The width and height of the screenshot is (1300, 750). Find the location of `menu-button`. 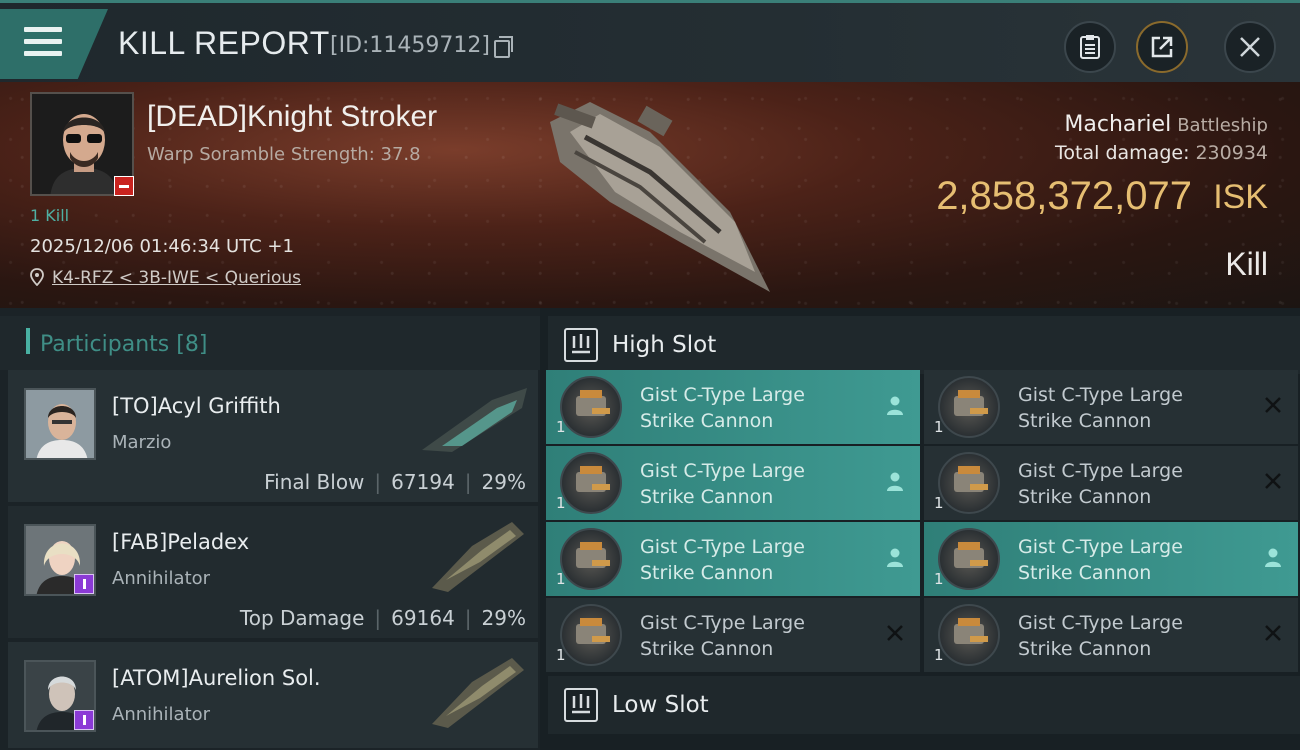

menu-button is located at coordinates (54, 44).